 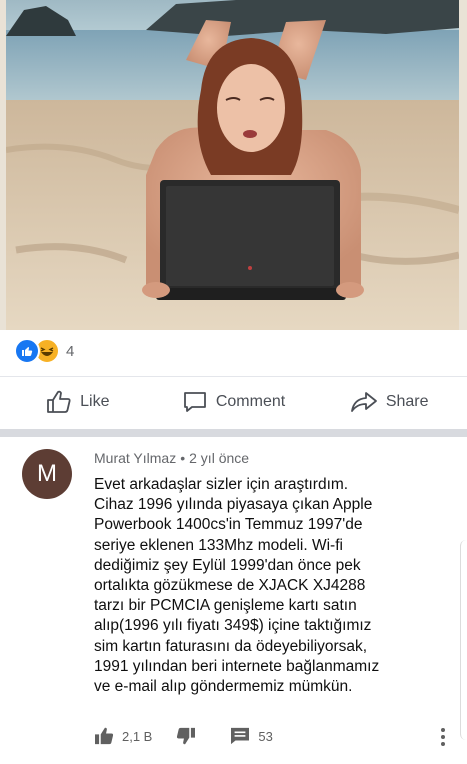 I want to click on reply-comment-icon, so click(x=240, y=736).